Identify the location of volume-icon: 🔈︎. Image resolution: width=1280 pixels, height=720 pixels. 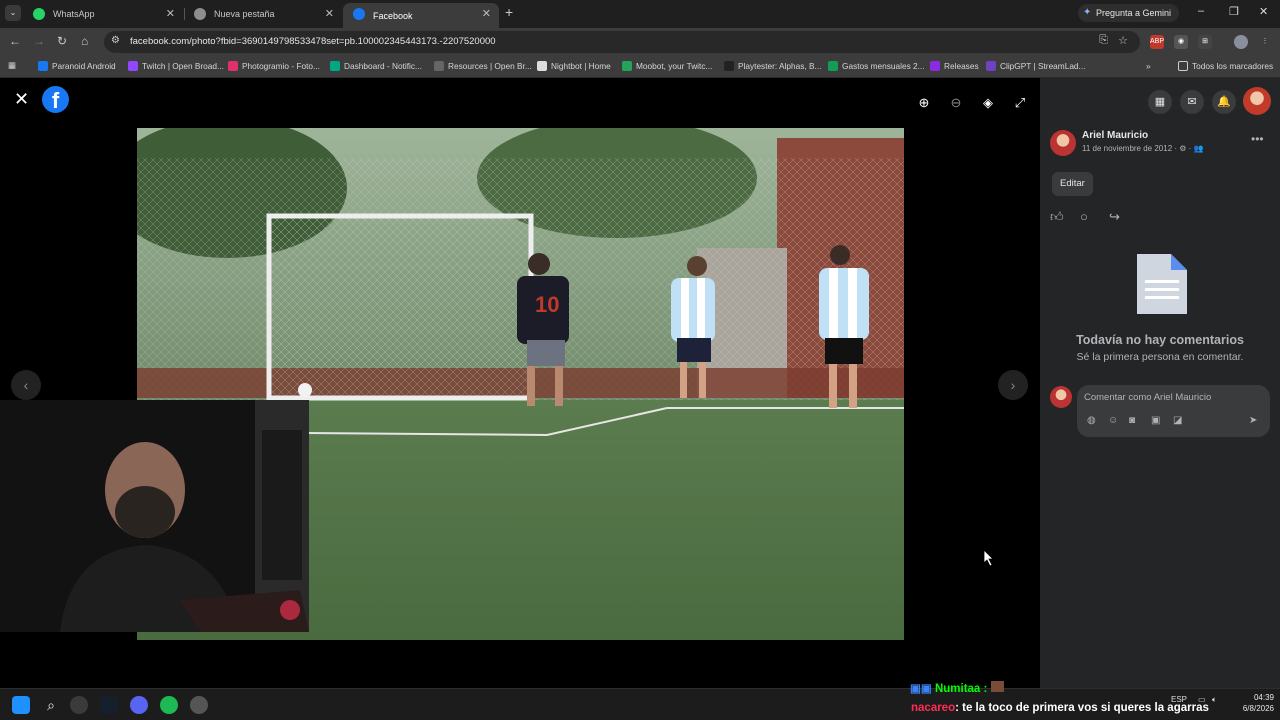
(1214, 700).